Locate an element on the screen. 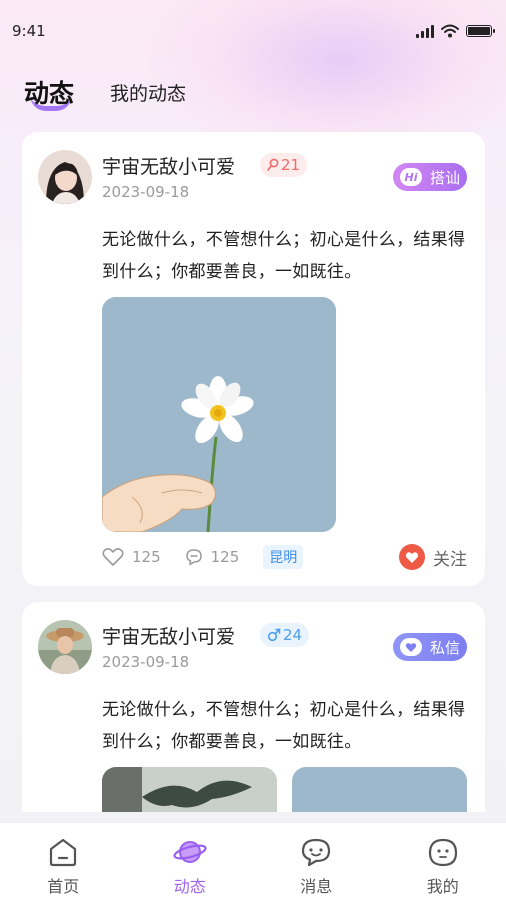 The image size is (506, 900). bottom-nav: 首页 动态 消息 我的 is located at coordinates (253, 861).